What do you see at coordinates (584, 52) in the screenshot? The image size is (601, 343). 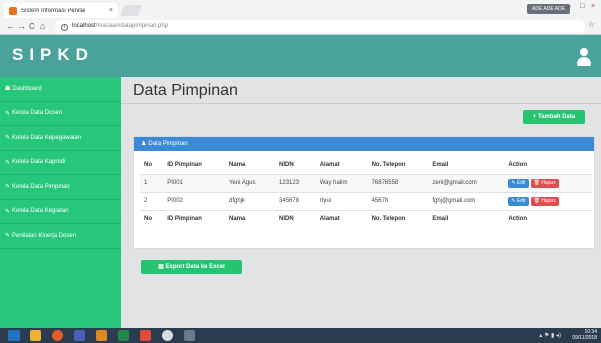 I see `user-icon-head` at bounding box center [584, 52].